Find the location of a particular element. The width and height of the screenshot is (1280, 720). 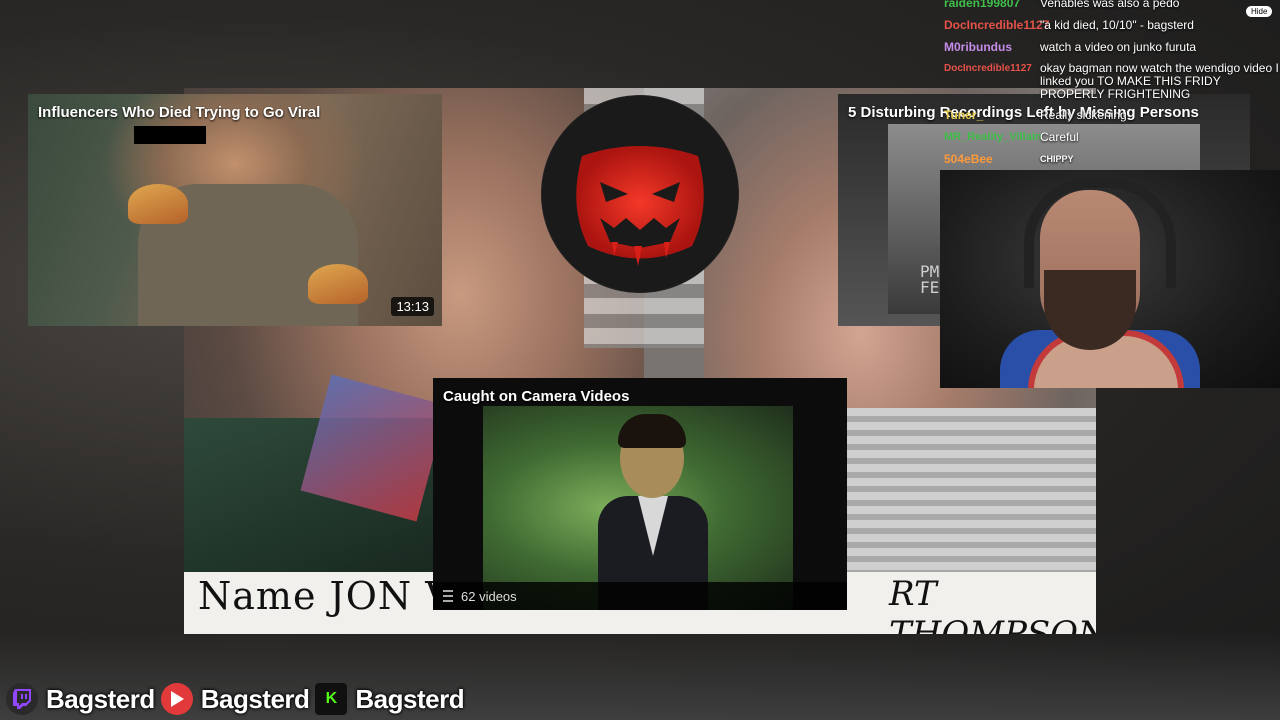

channel-subscribe-logo is located at coordinates (640, 194).